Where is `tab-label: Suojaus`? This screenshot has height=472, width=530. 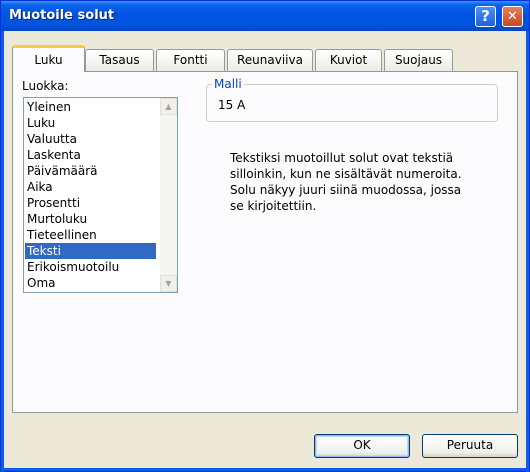
tab-label: Suojaus is located at coordinates (418, 60).